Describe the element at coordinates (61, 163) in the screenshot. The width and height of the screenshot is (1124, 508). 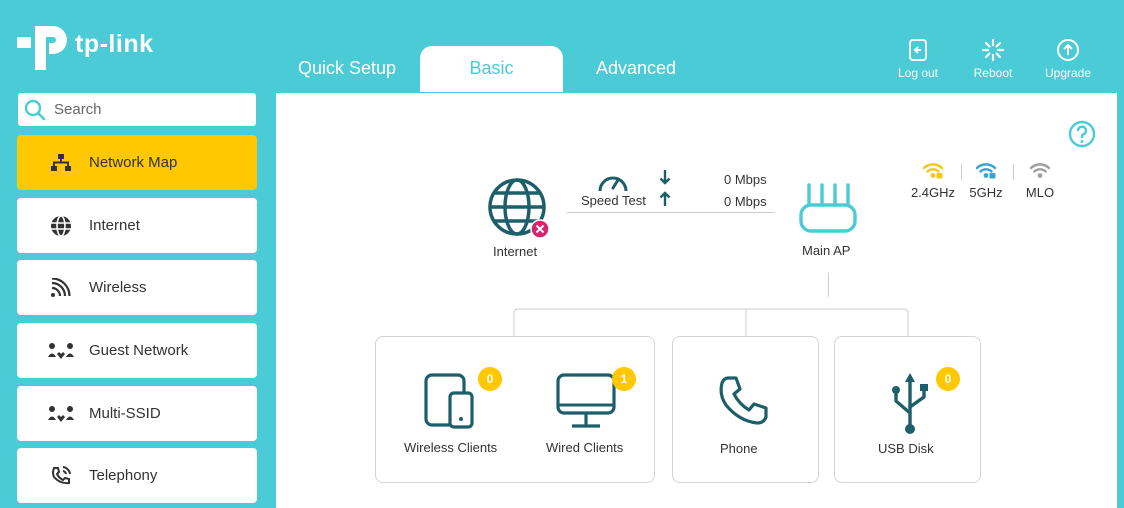
I see `network-map-icon` at that location.